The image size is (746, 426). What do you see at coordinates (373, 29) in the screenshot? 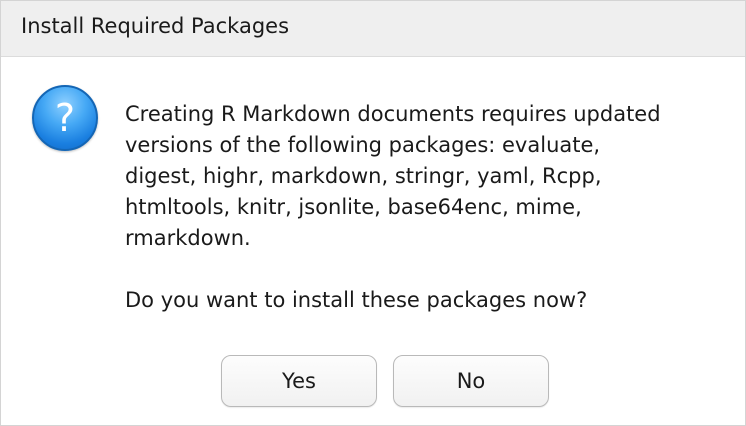
I see `title-bar: Install Required Packages` at bounding box center [373, 29].